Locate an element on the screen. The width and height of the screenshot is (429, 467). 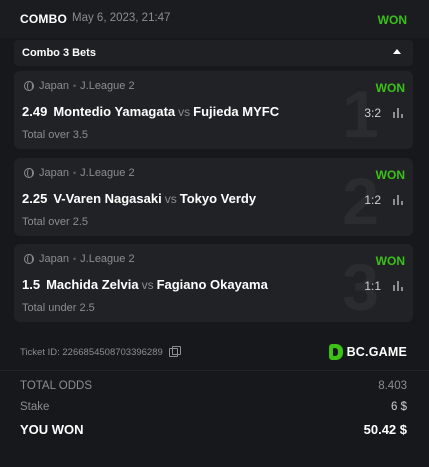
match-score: 1:1 is located at coordinates (372, 286).